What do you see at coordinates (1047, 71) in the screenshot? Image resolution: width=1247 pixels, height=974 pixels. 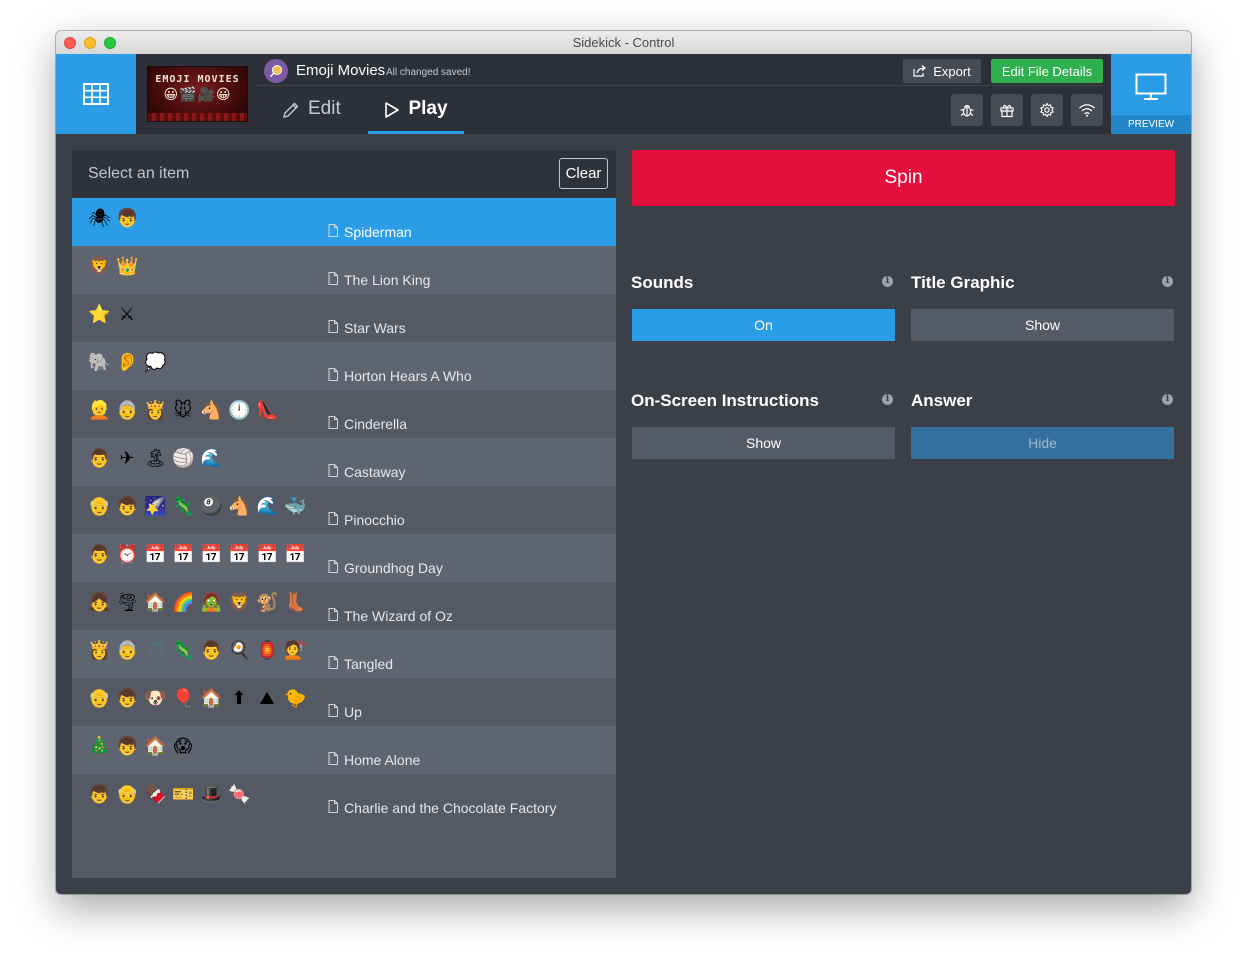 I see `edit-file-details-button: Edit File Details` at bounding box center [1047, 71].